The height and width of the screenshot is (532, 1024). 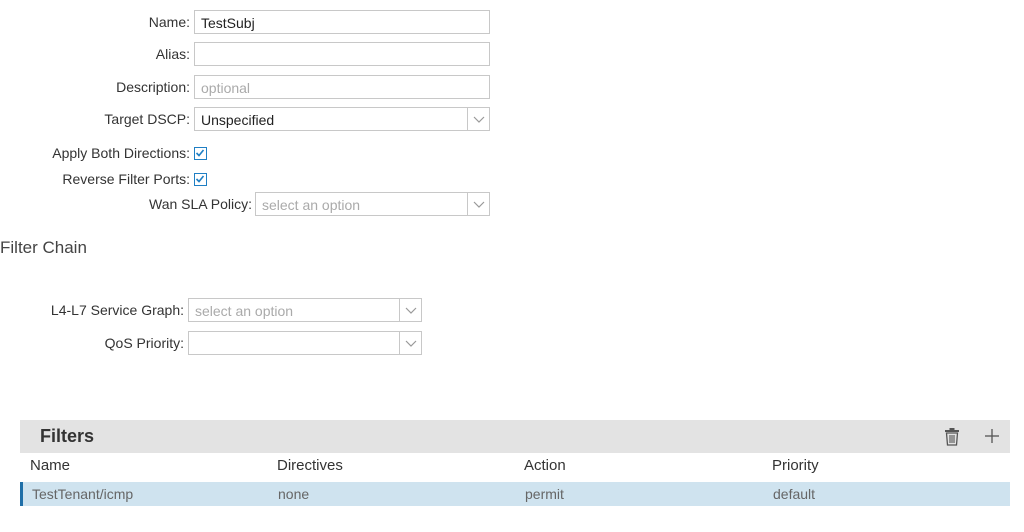 I want to click on service-graph-placeholder: select an option, so click(x=244, y=311).